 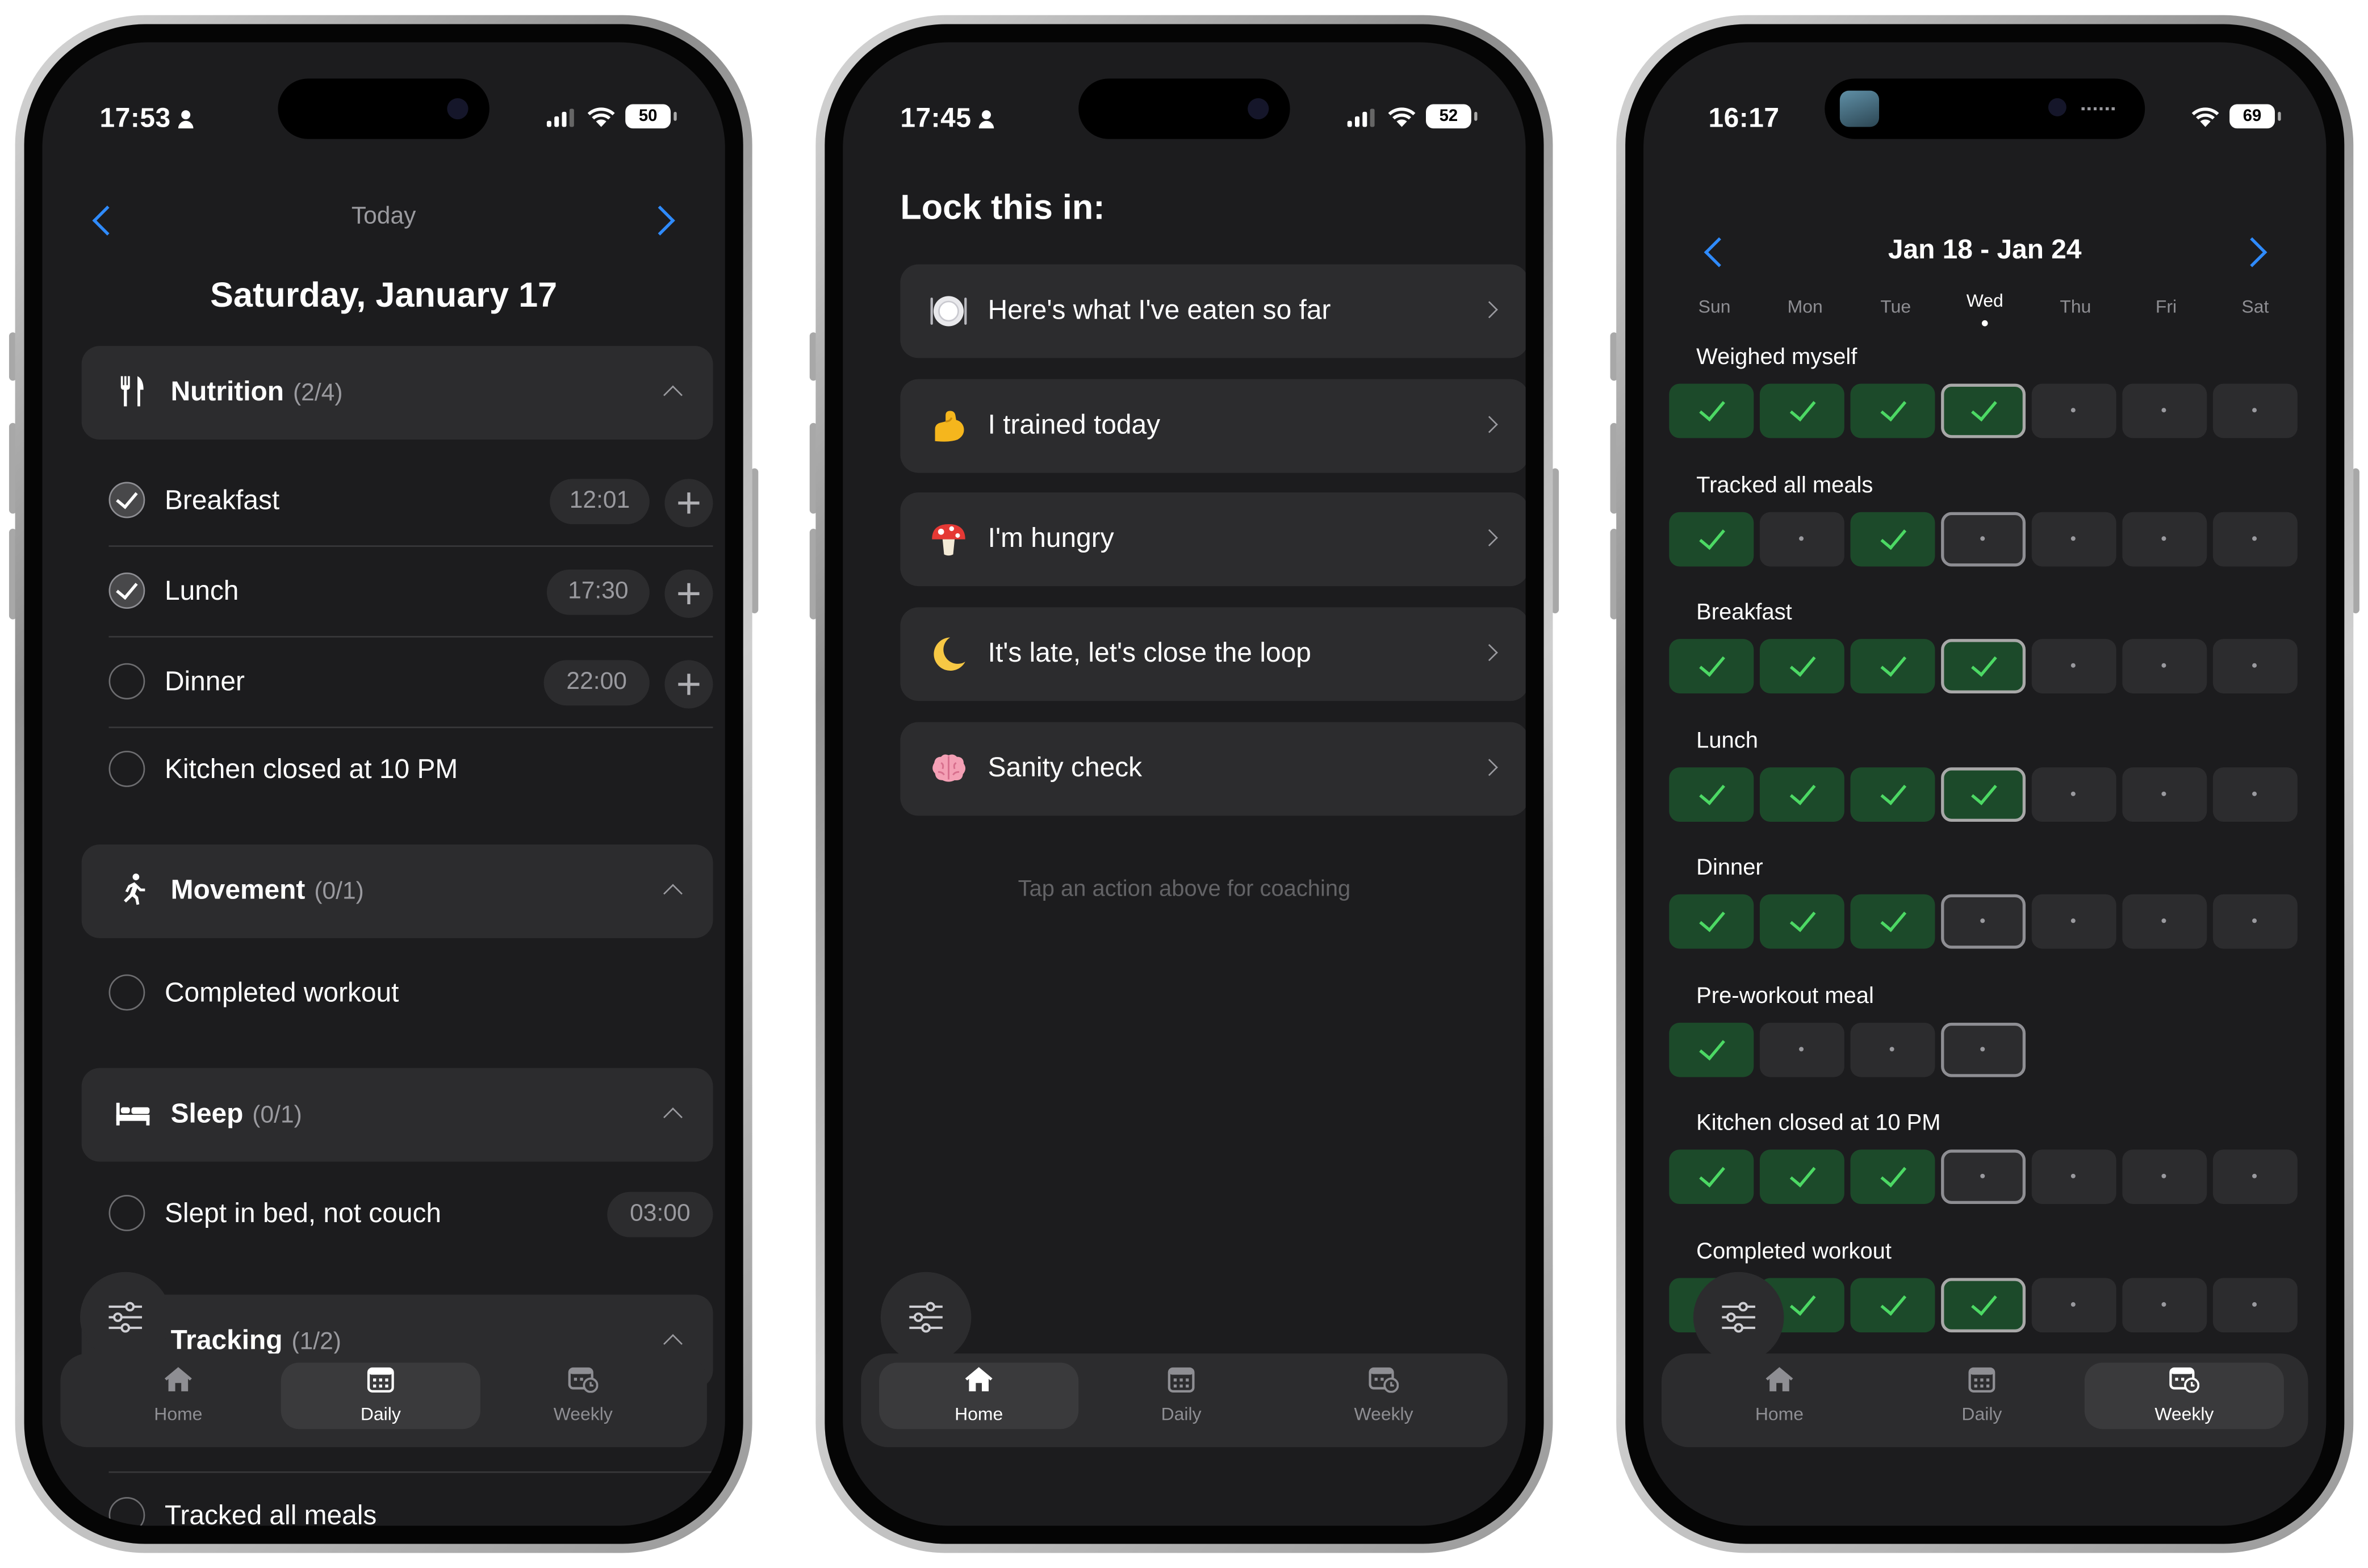 What do you see at coordinates (596, 683) in the screenshot?
I see `time-pill: 22:00` at bounding box center [596, 683].